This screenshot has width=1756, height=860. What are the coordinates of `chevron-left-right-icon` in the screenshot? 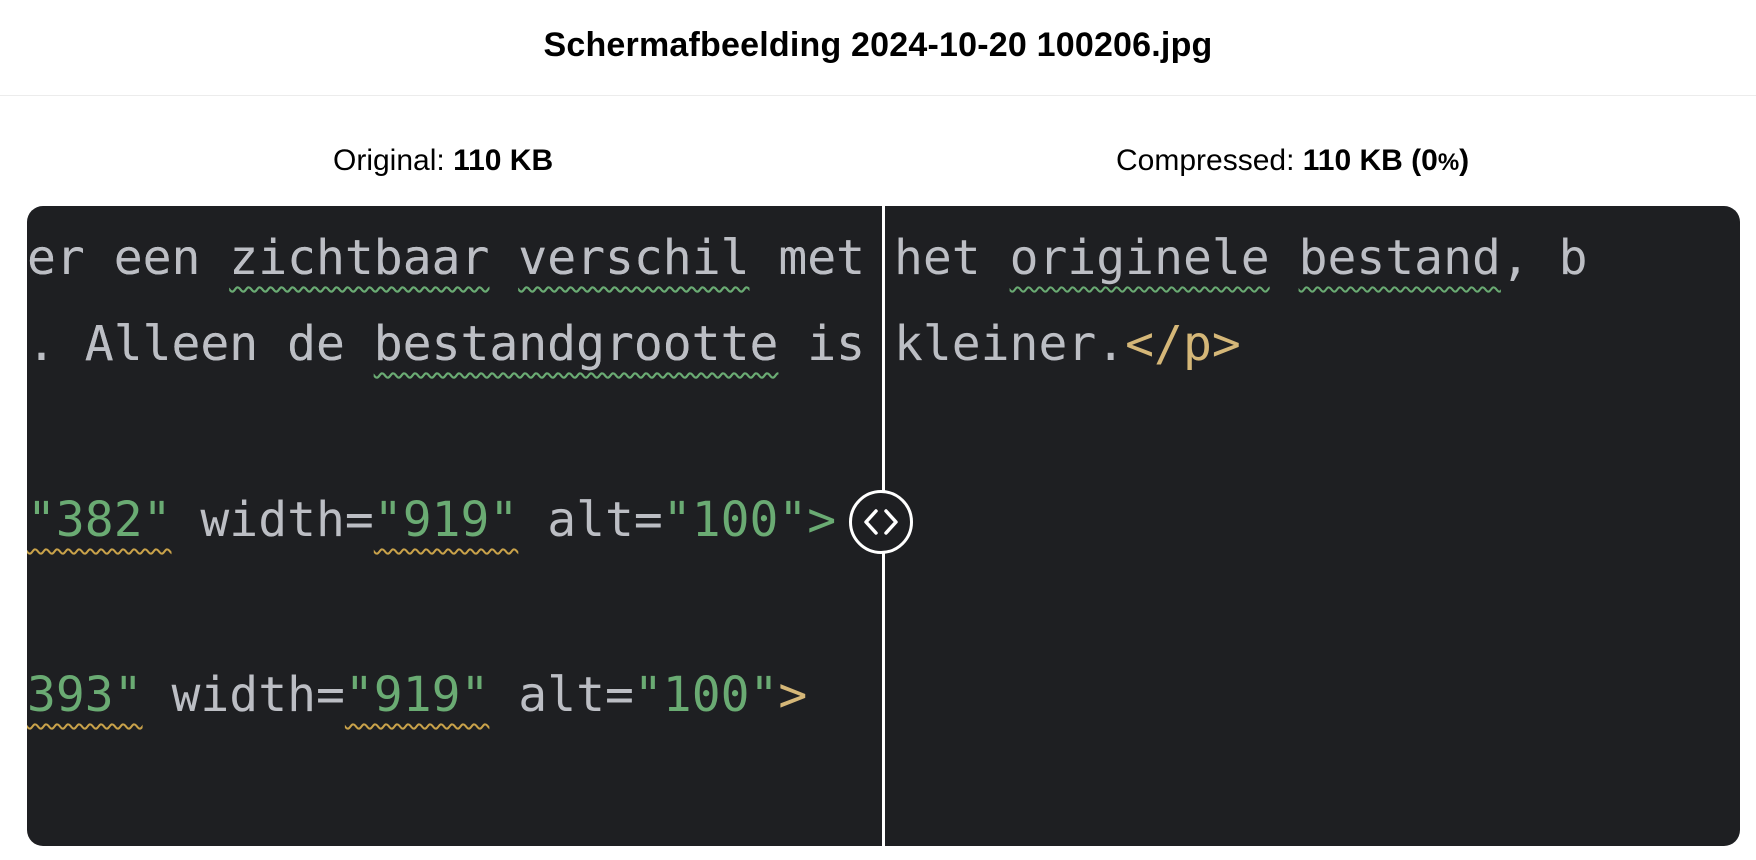 It's located at (881, 522).